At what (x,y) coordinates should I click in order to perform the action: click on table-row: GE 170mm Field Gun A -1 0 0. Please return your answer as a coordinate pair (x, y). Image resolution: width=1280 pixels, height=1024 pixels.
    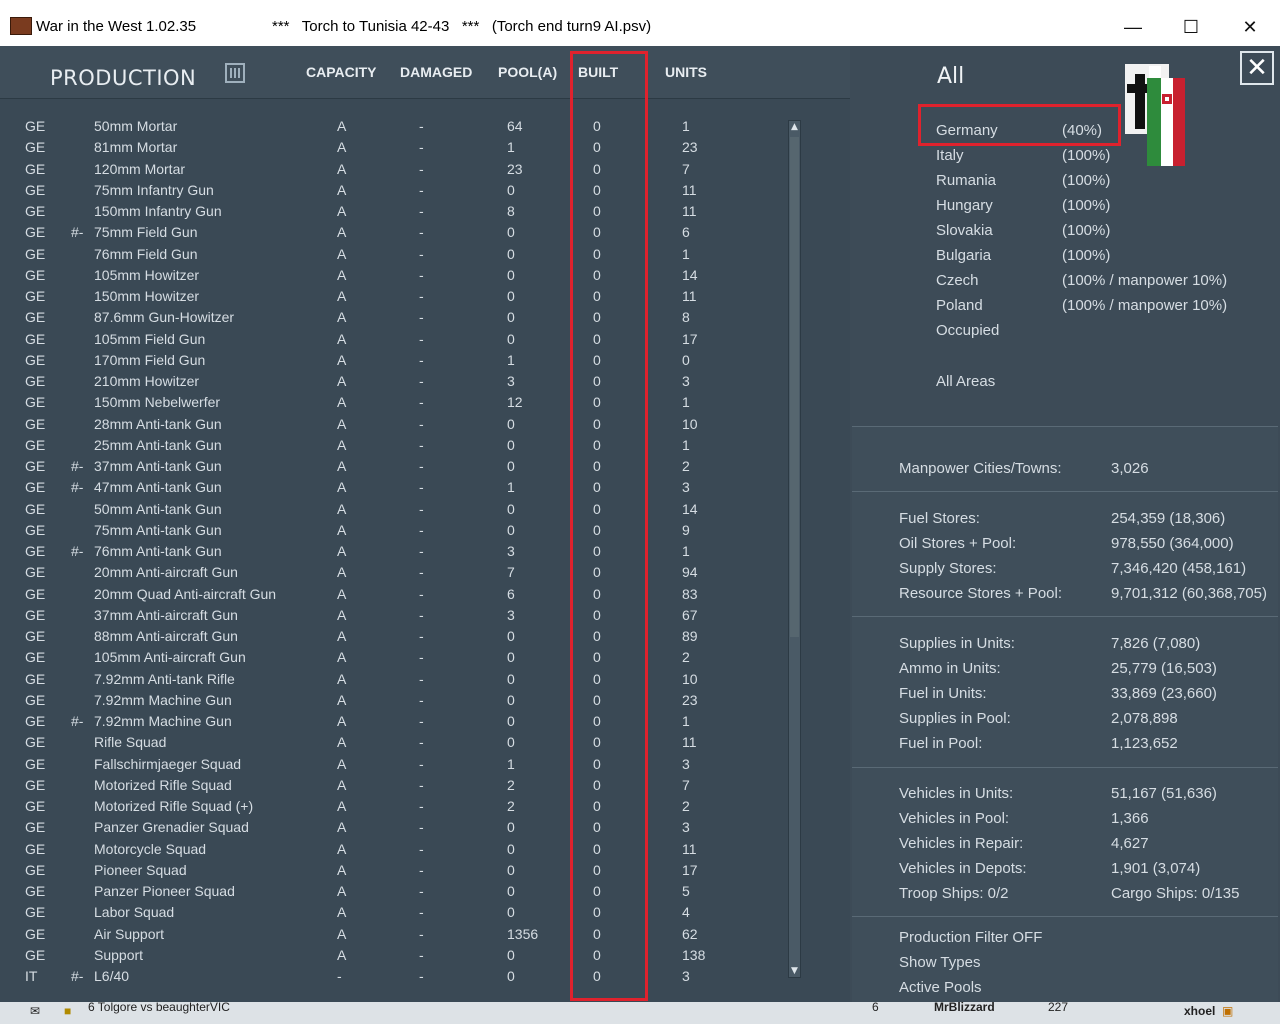
    Looking at the image, I should click on (395, 360).